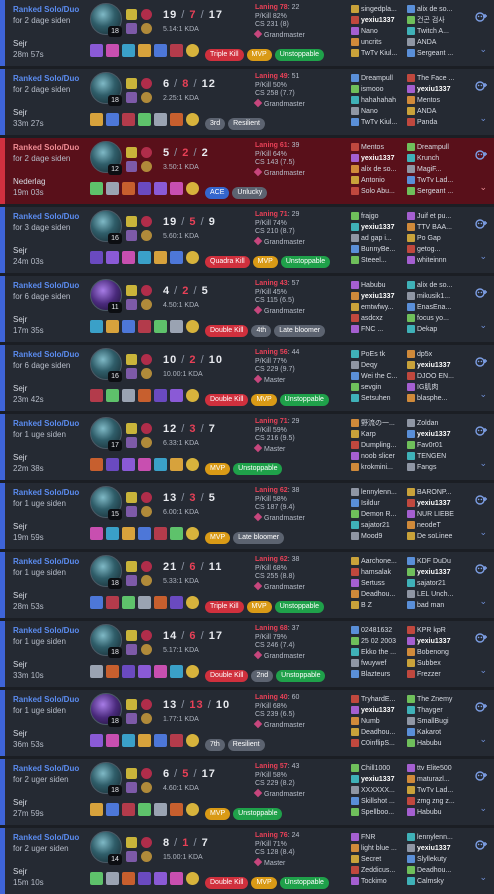 Image resolution: width=494 pixels, height=894 pixels. I want to click on player-row: Habubu, so click(435, 743).